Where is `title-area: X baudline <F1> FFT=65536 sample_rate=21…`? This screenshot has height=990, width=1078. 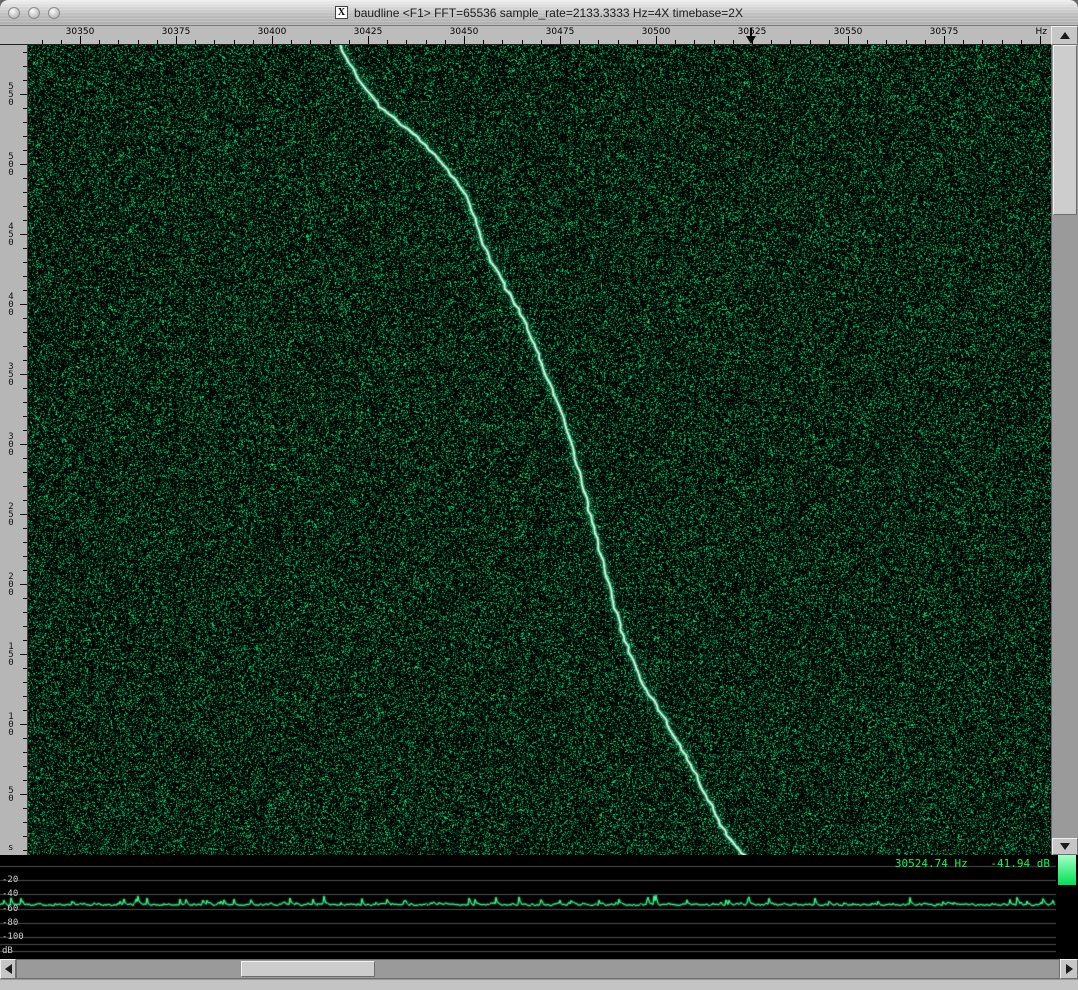 title-area: X baudline <F1> FFT=65536 sample_rate=21… is located at coordinates (539, 13).